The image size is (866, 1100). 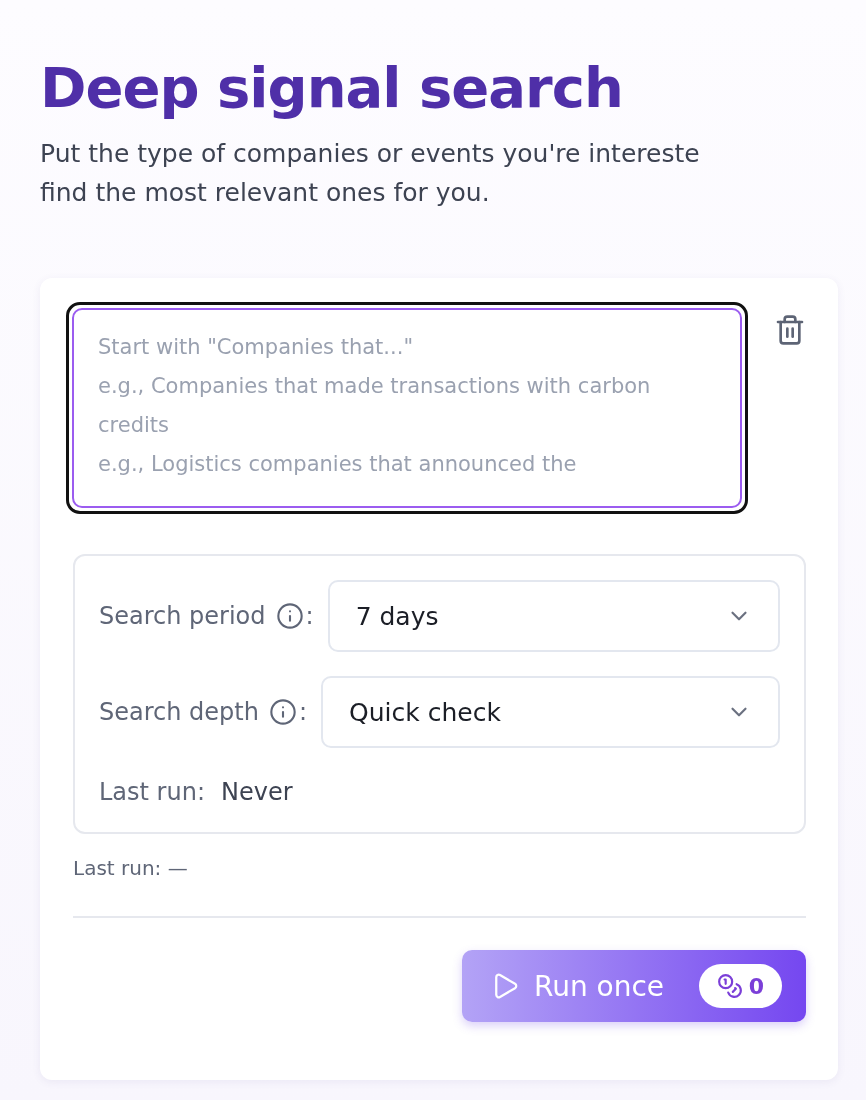 I want to click on setting-label: Search depth, so click(x=179, y=712).